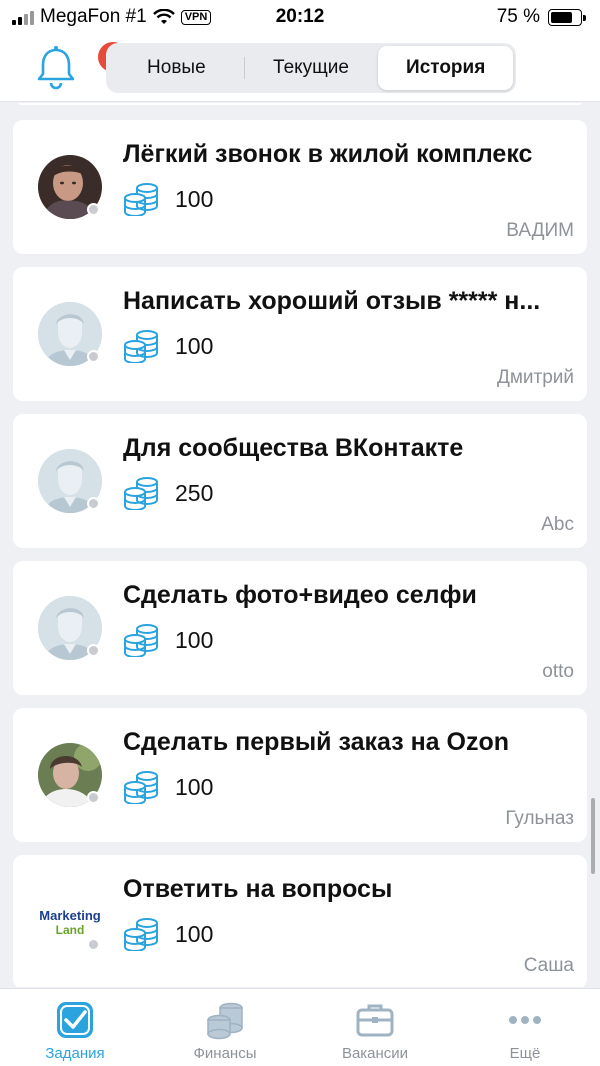  Describe the element at coordinates (525, 1027) in the screenshot. I see `tab-more: Ещё` at that location.